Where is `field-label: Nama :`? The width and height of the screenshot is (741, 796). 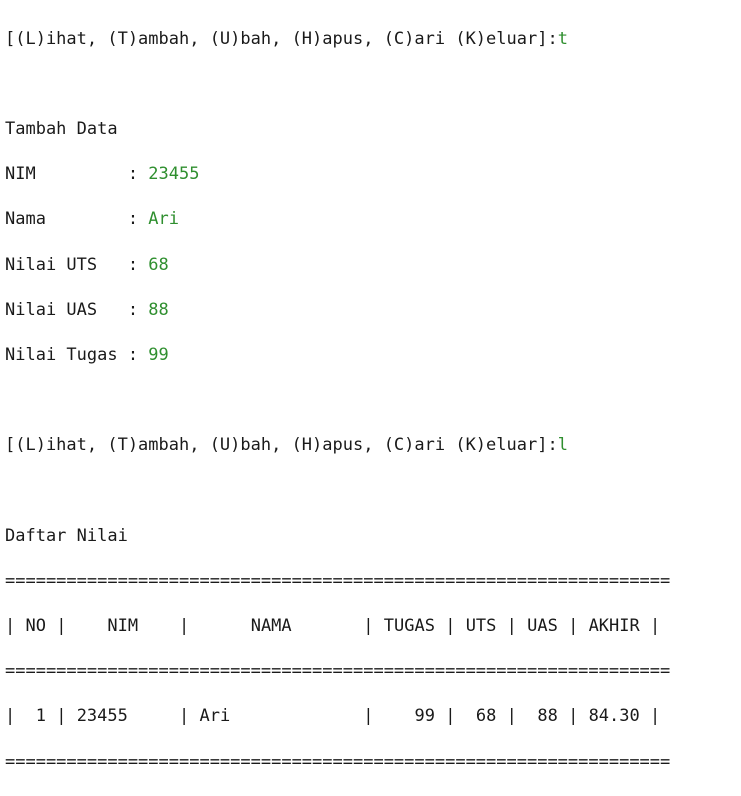
field-label: Nama : is located at coordinates (77, 219).